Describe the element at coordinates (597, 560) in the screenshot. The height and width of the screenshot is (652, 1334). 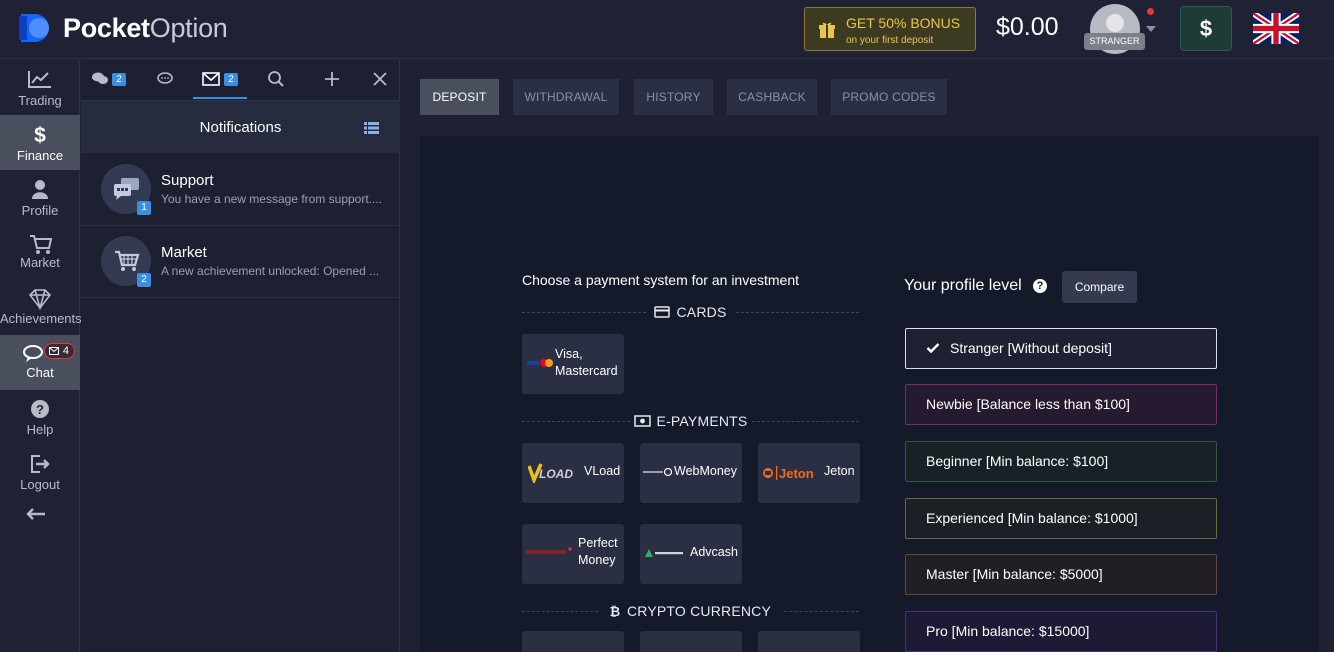
I see `payment-name-line: Money` at that location.